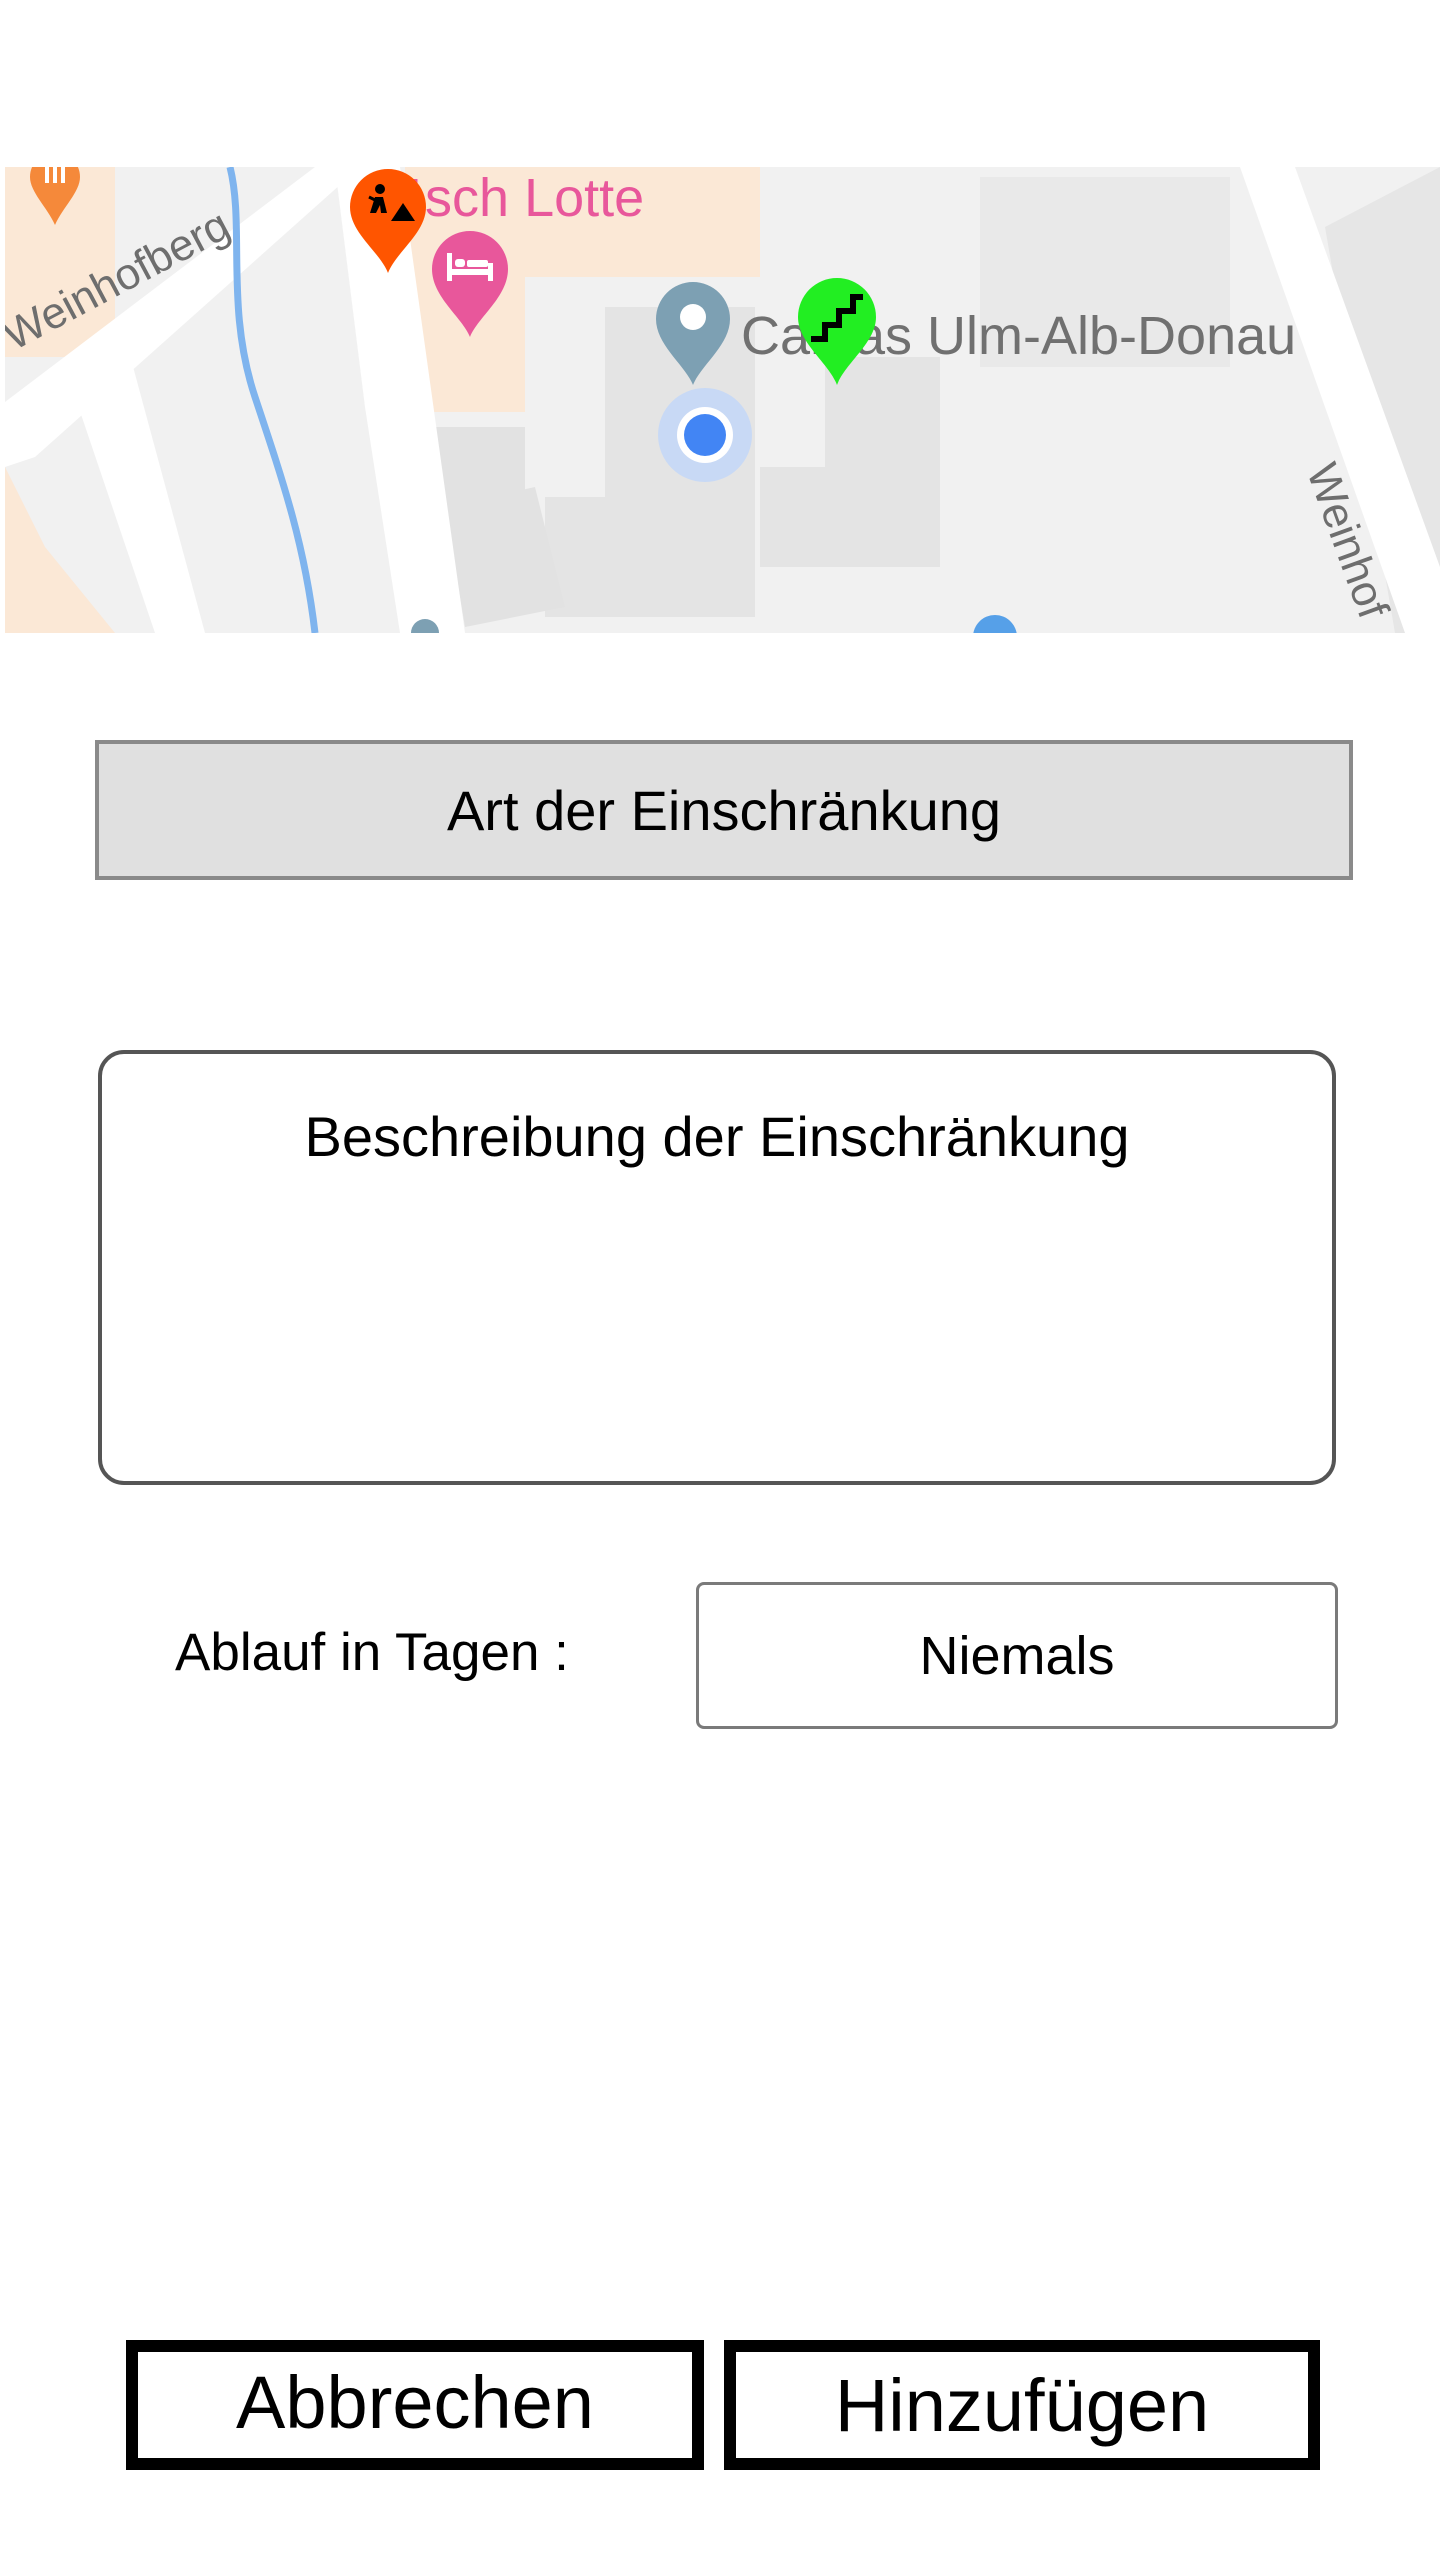 The width and height of the screenshot is (1440, 2560). I want to click on construction-marker, so click(388, 221).